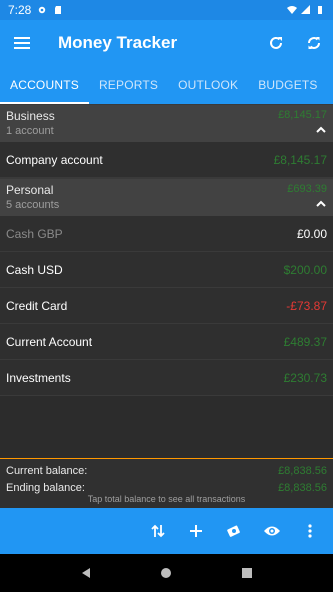 The image size is (333, 592). Describe the element at coordinates (305, 341) in the screenshot. I see `account-balance: £489.37` at that location.